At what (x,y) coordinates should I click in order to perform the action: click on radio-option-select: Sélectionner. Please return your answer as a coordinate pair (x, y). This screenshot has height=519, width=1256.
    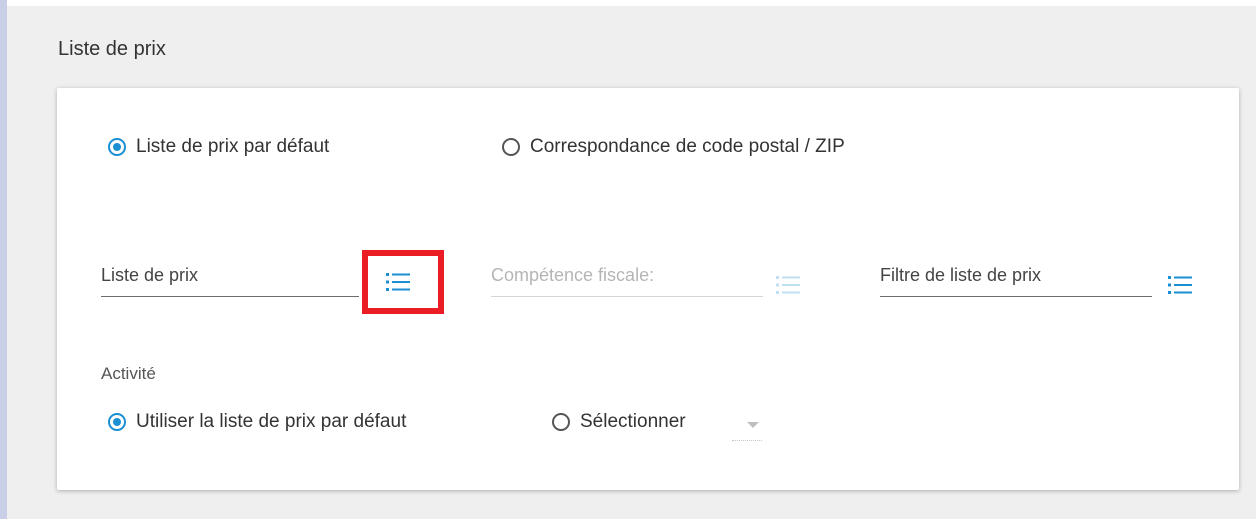
    Looking at the image, I should click on (619, 422).